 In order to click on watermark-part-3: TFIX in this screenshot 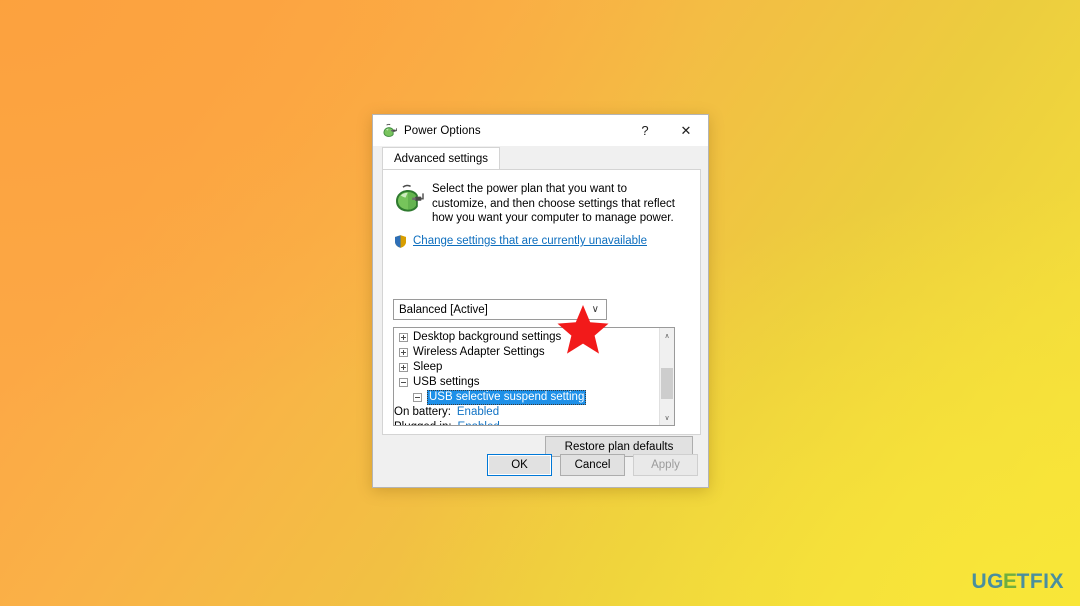, I will do `click(1040, 581)`.